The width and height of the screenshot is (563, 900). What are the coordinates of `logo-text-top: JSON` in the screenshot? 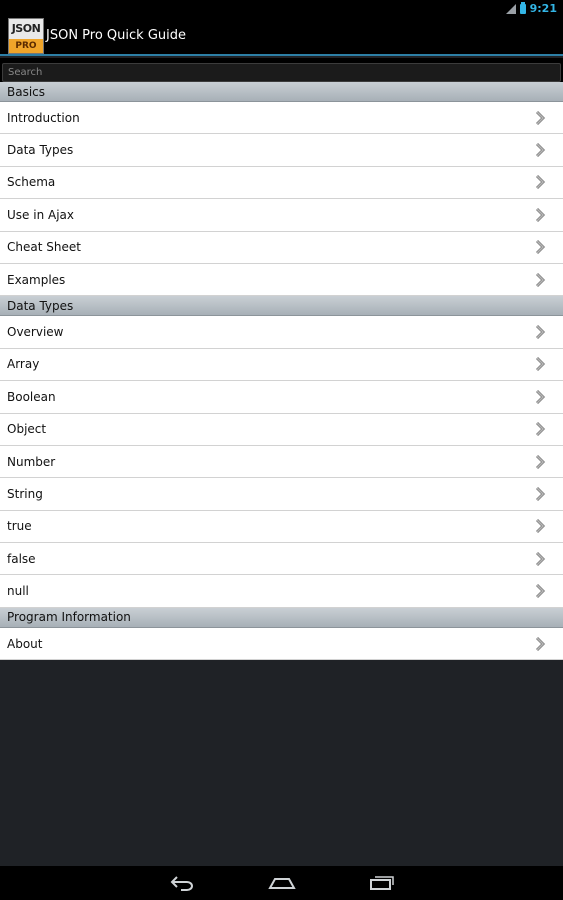 It's located at (26, 28).